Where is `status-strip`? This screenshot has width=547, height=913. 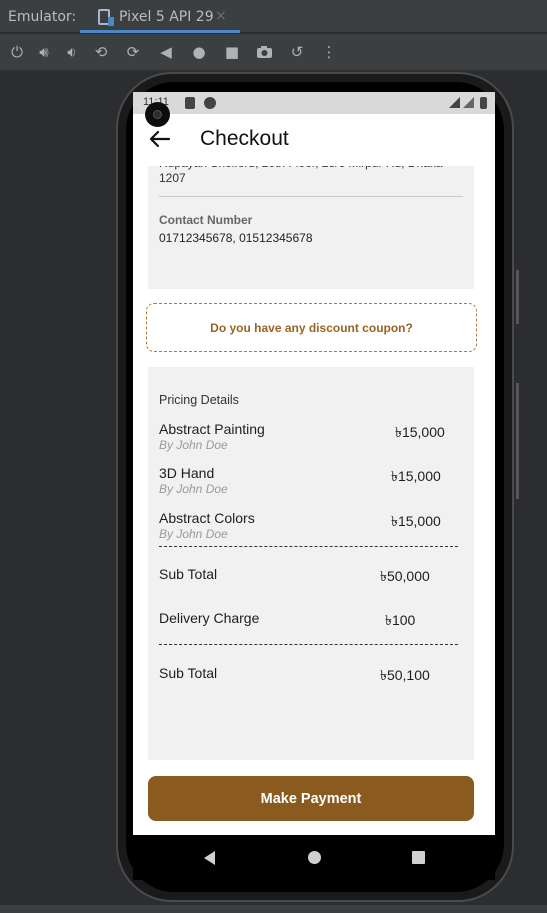
status-strip is located at coordinates (273, 909).